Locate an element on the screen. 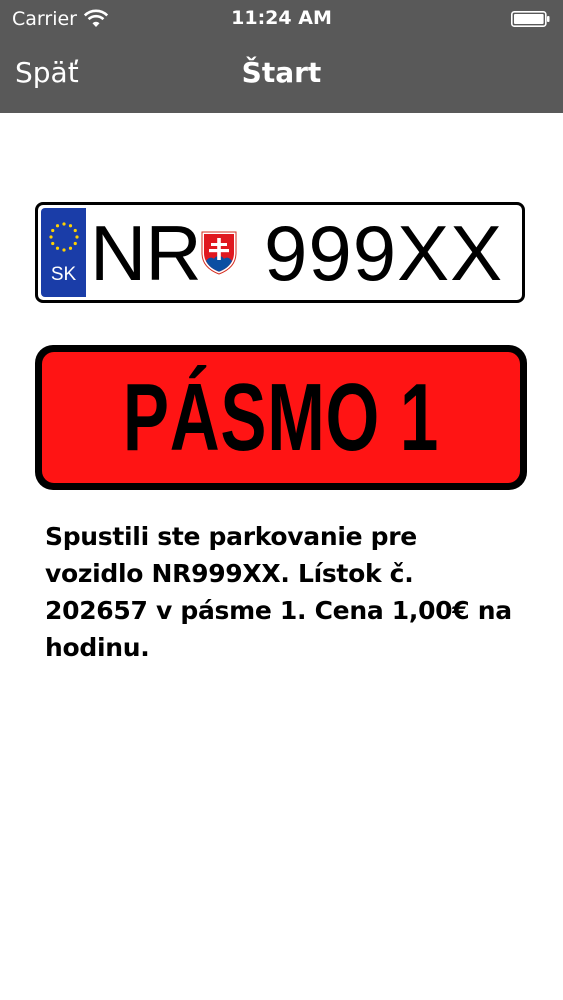 This screenshot has height=1000, width=563. country-code: SK is located at coordinates (63, 274).